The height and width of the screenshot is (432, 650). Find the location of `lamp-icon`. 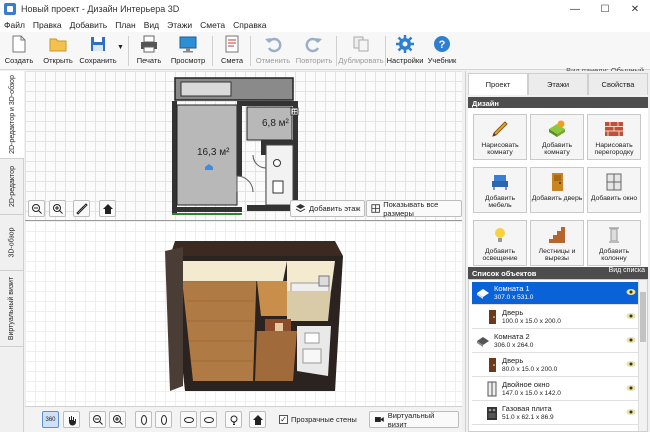

lamp-icon is located at coordinates (500, 235).